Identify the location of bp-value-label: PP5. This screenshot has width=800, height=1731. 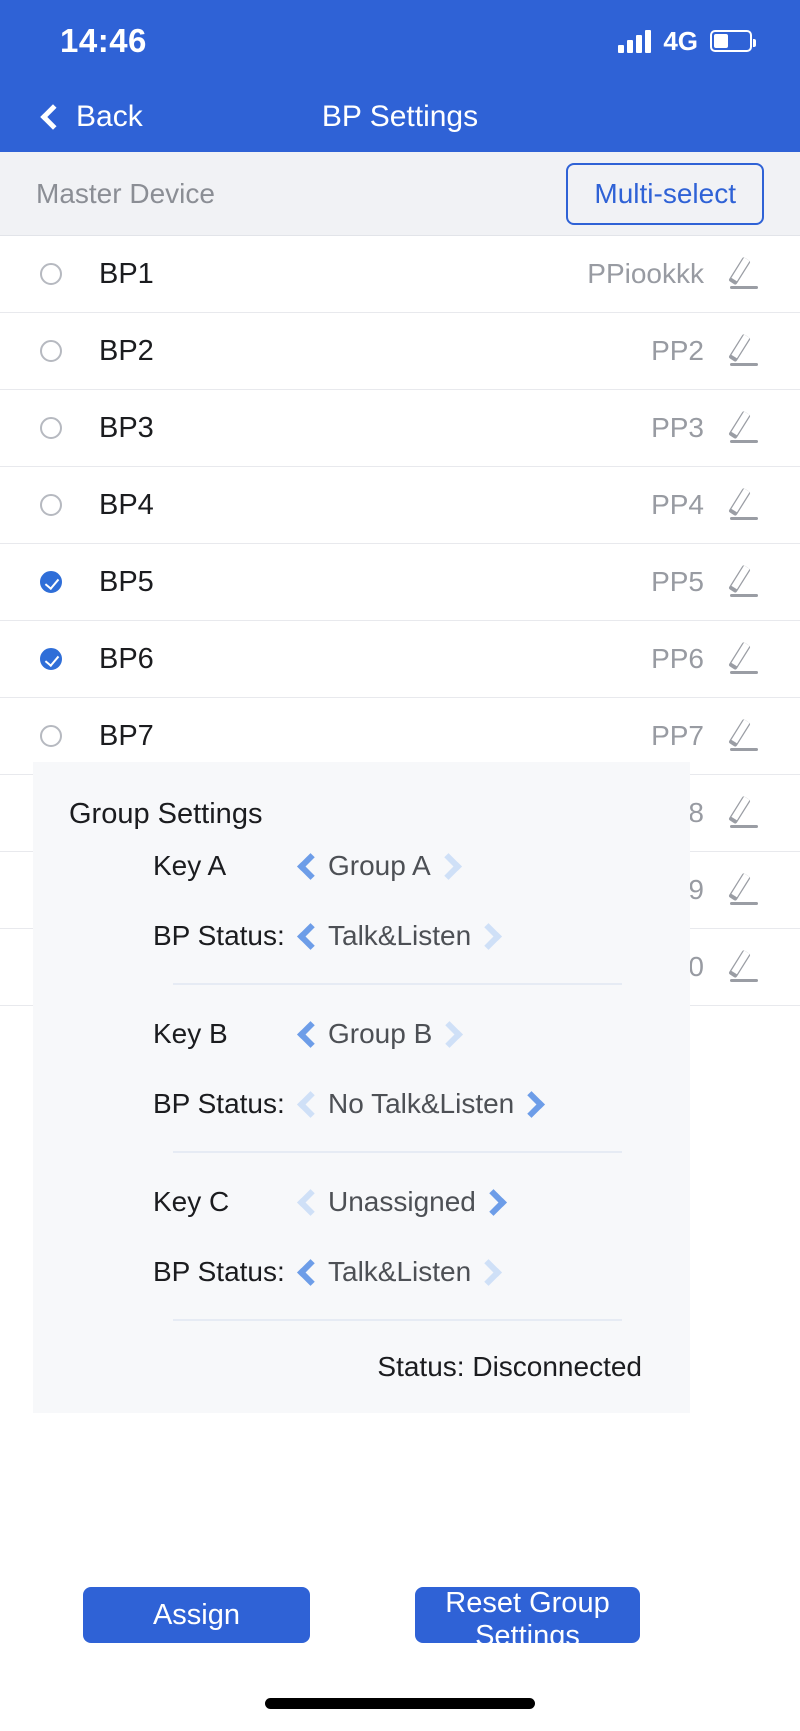
(677, 581).